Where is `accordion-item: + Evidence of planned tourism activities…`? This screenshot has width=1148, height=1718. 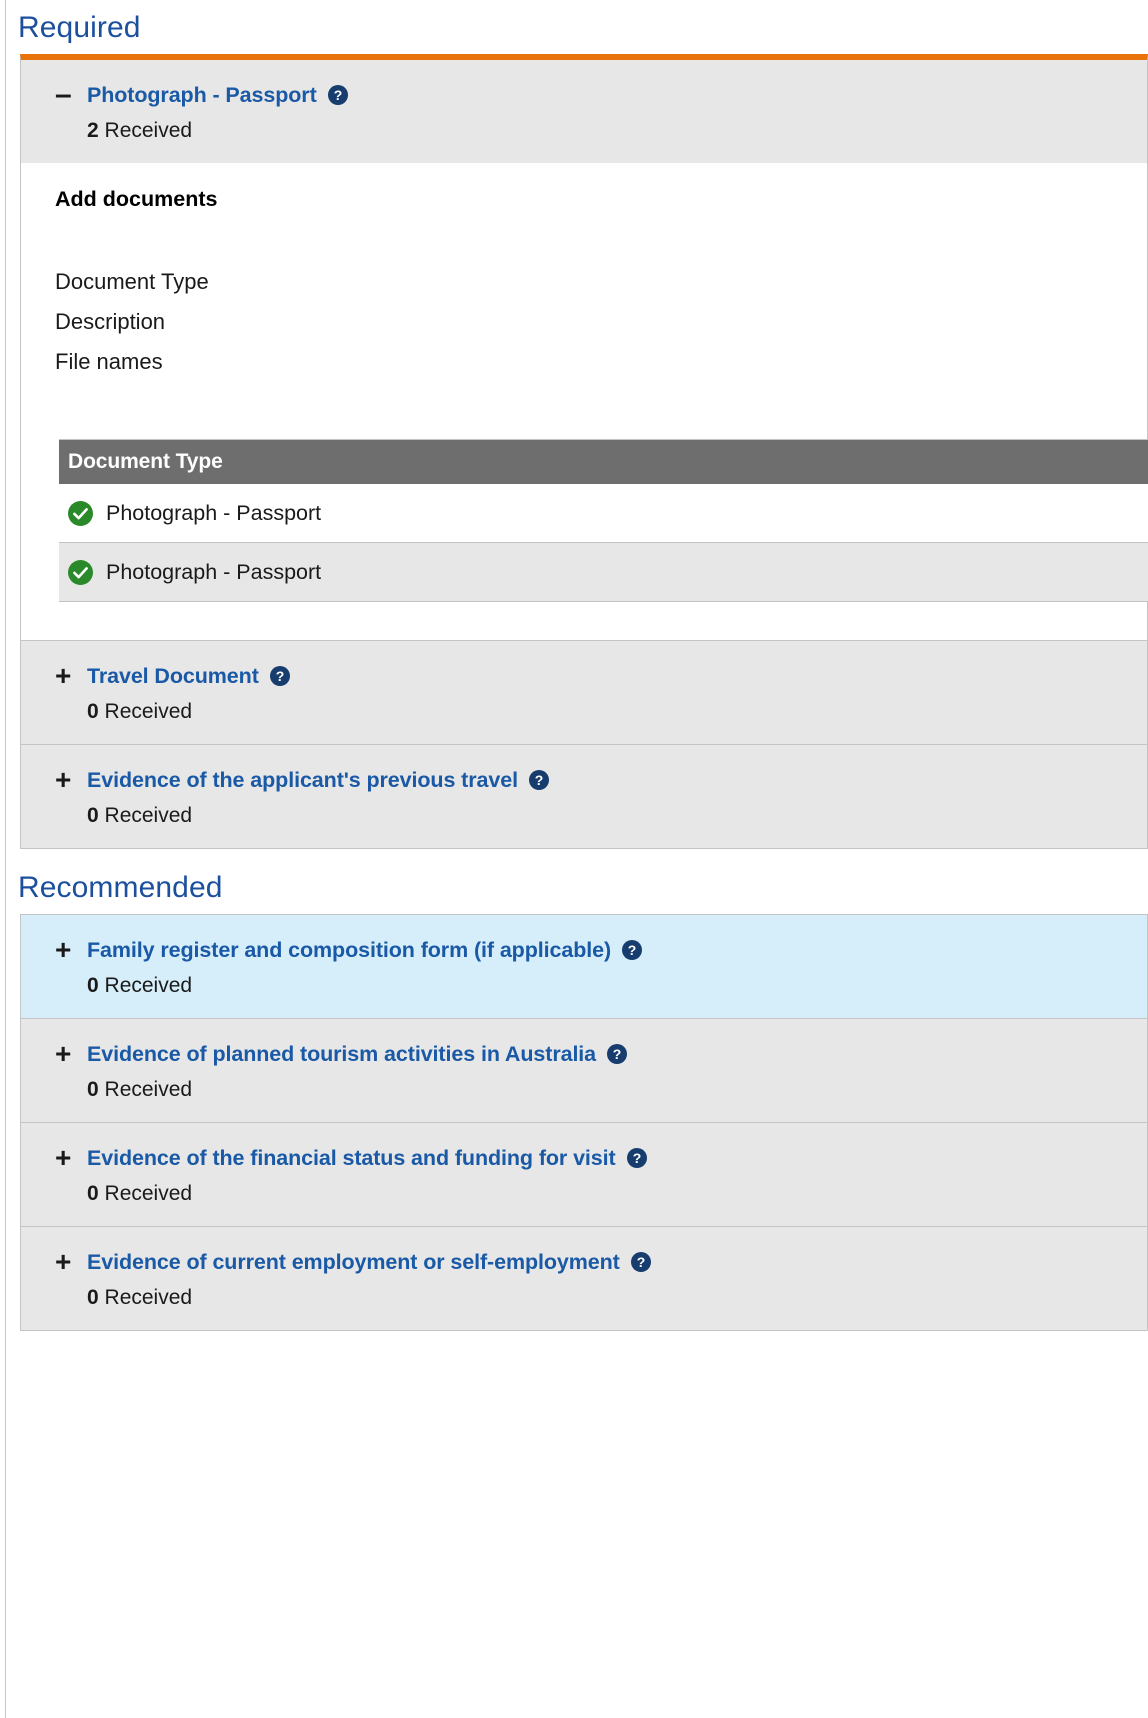
accordion-item: + Evidence of planned tourism activities… is located at coordinates (584, 1071).